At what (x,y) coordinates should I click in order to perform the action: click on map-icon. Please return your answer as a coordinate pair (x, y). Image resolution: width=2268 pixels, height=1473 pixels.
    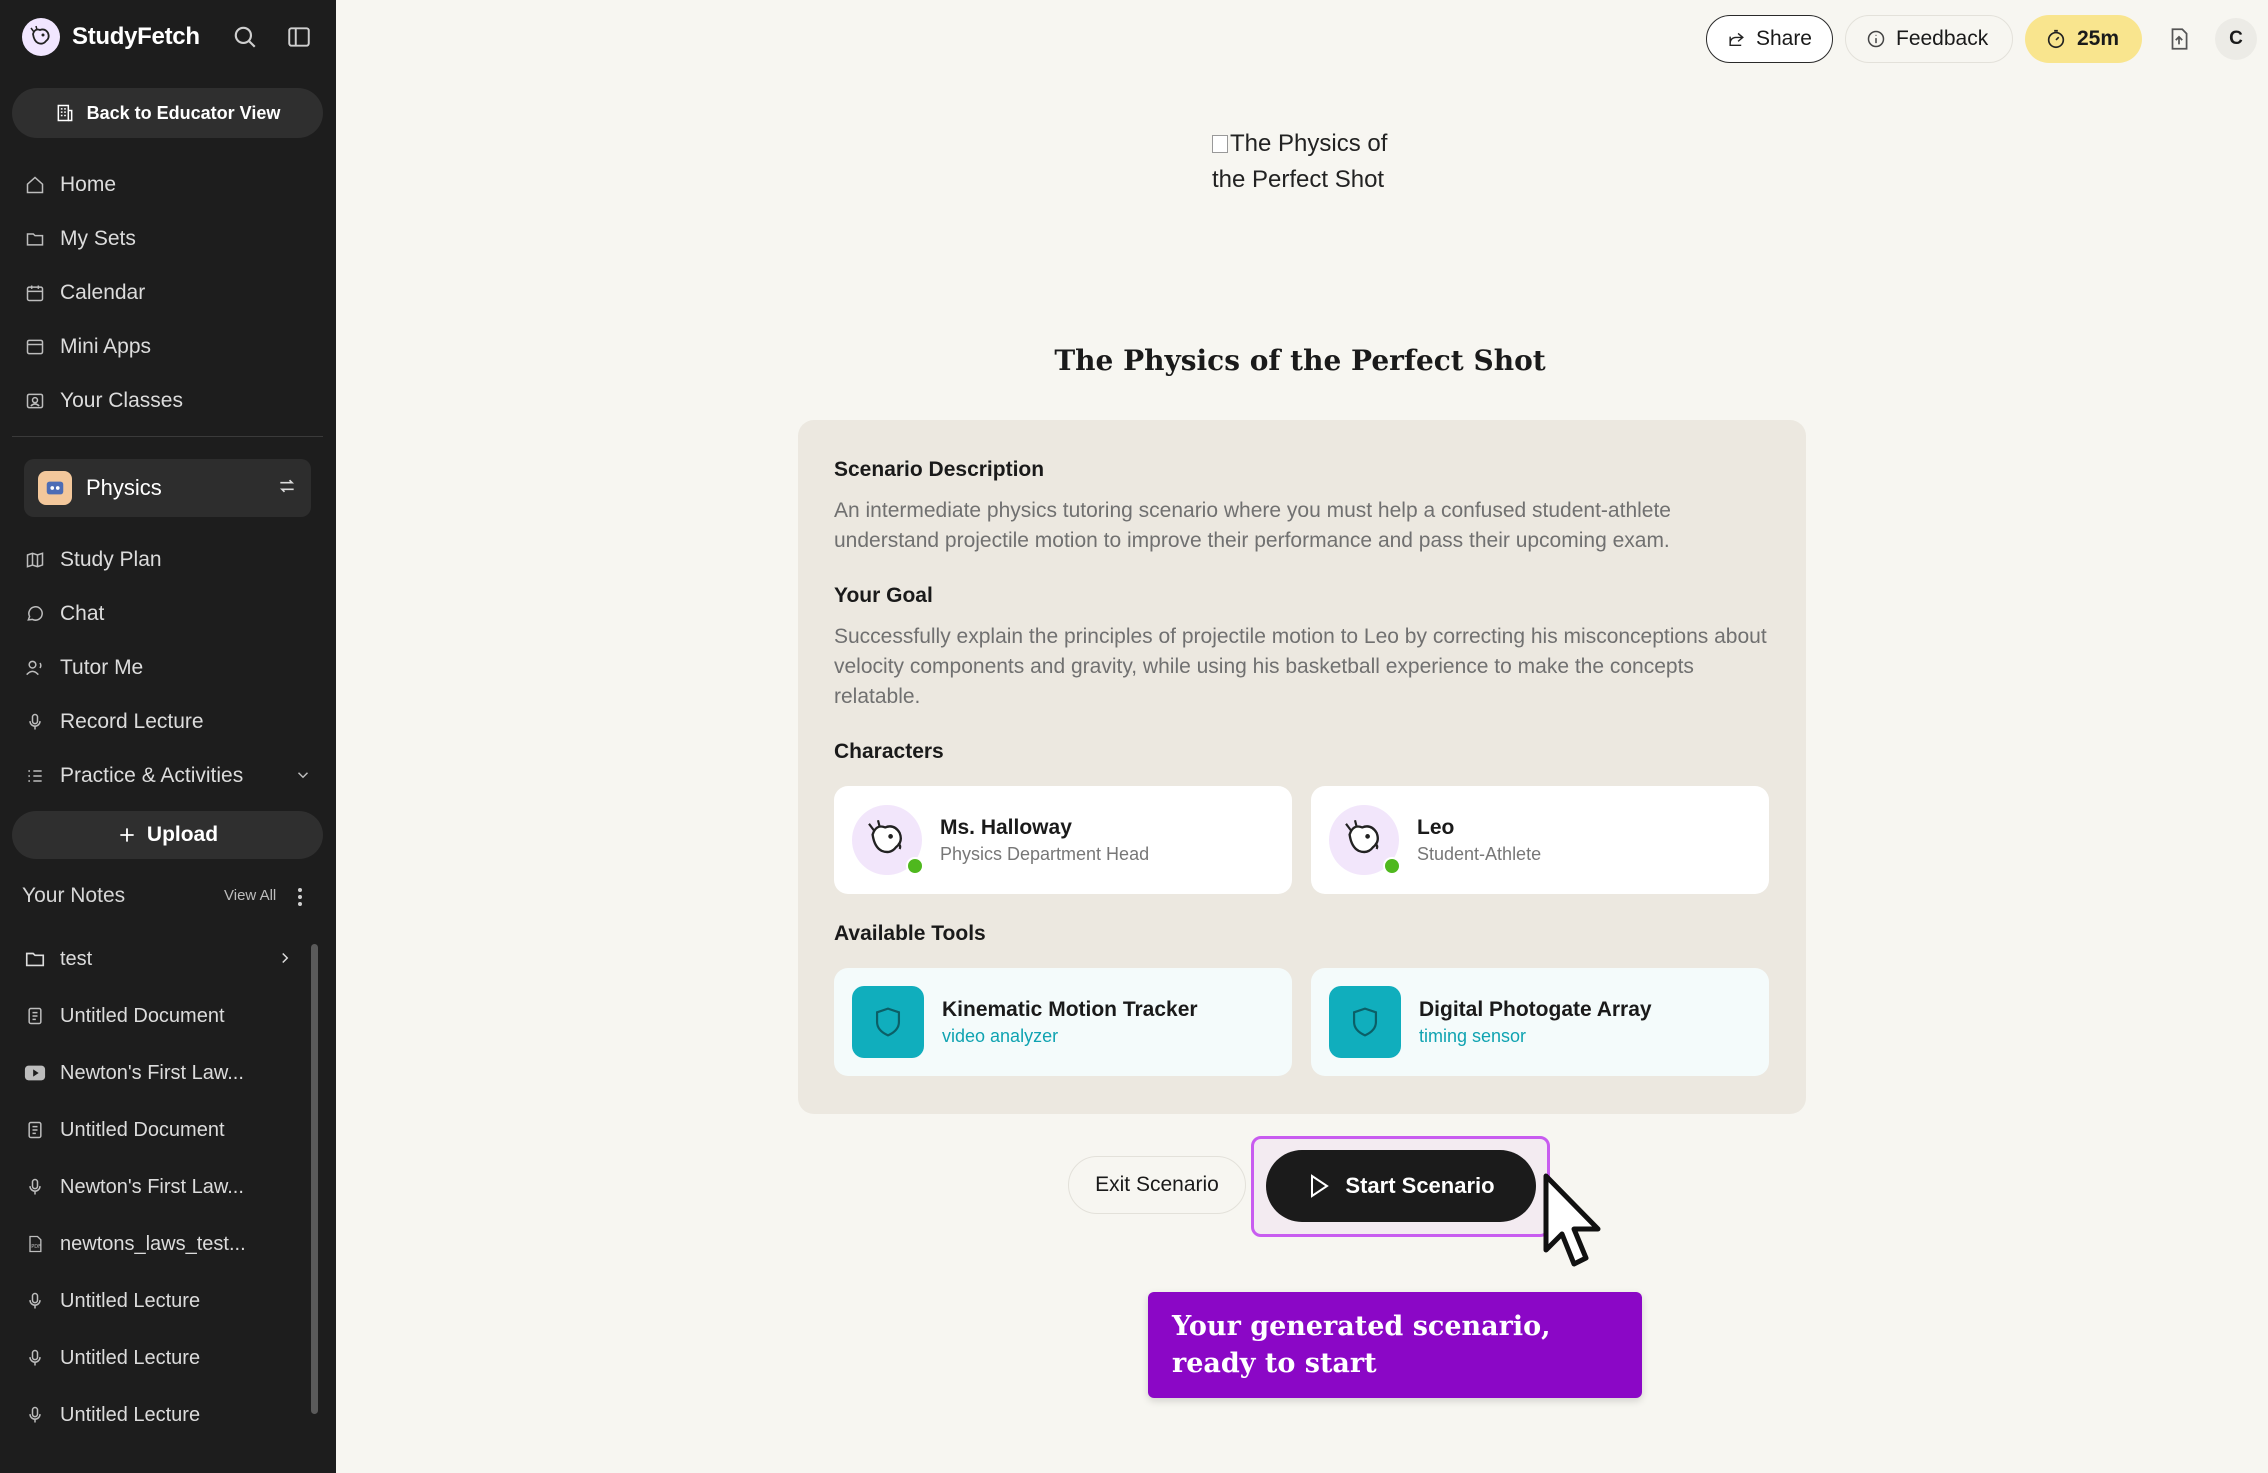
    Looking at the image, I should click on (35, 560).